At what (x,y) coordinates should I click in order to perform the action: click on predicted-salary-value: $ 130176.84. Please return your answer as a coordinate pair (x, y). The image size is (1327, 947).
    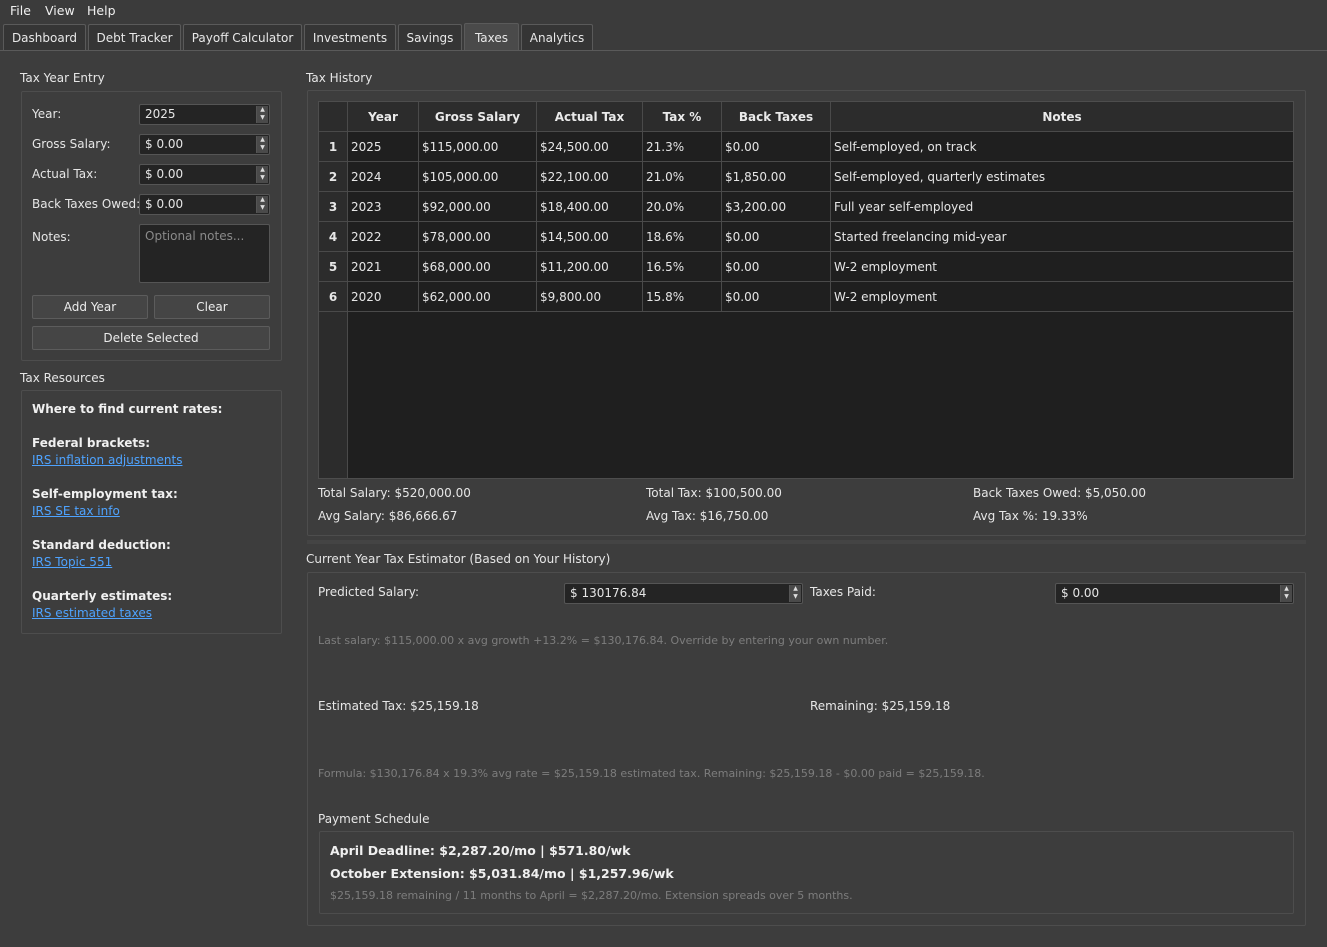
    Looking at the image, I should click on (608, 593).